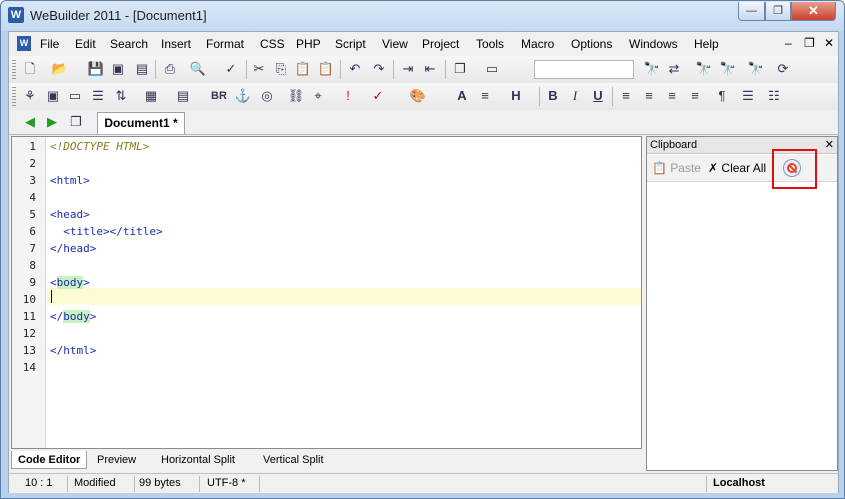 This screenshot has width=845, height=499. What do you see at coordinates (378, 96) in the screenshot?
I see `insert-color-icon: ✓` at bounding box center [378, 96].